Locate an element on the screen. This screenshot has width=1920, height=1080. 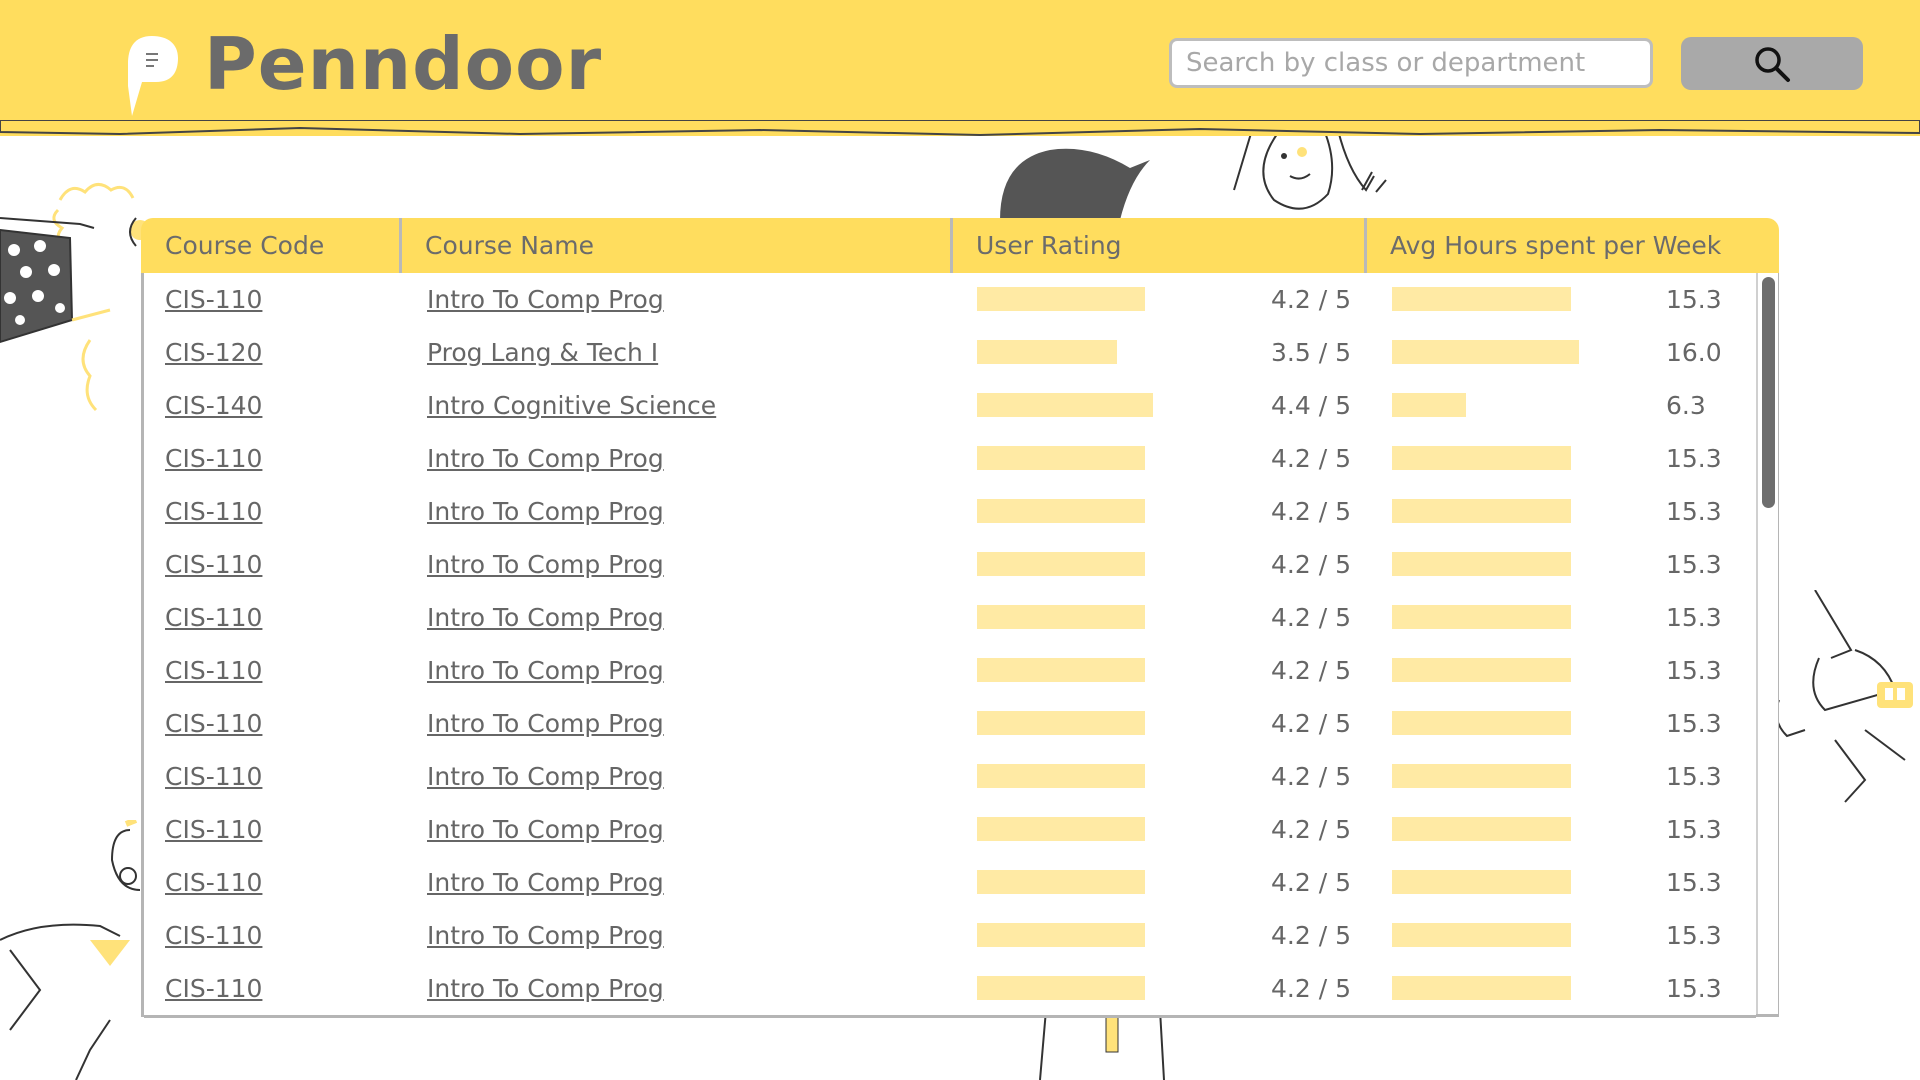
header-torn-edge is located at coordinates (960, 128).